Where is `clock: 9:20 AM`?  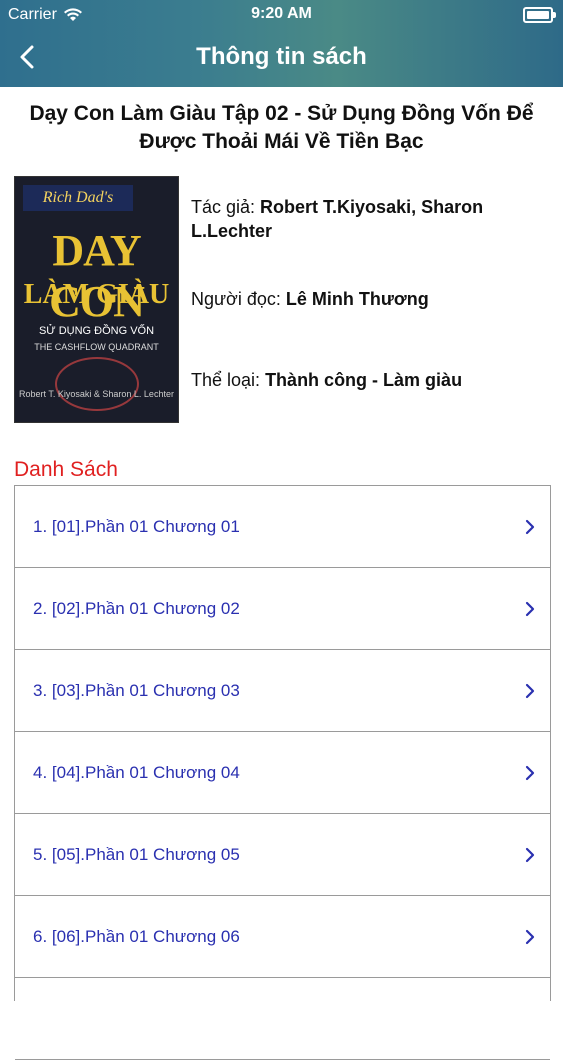
clock: 9:20 AM is located at coordinates (281, 13).